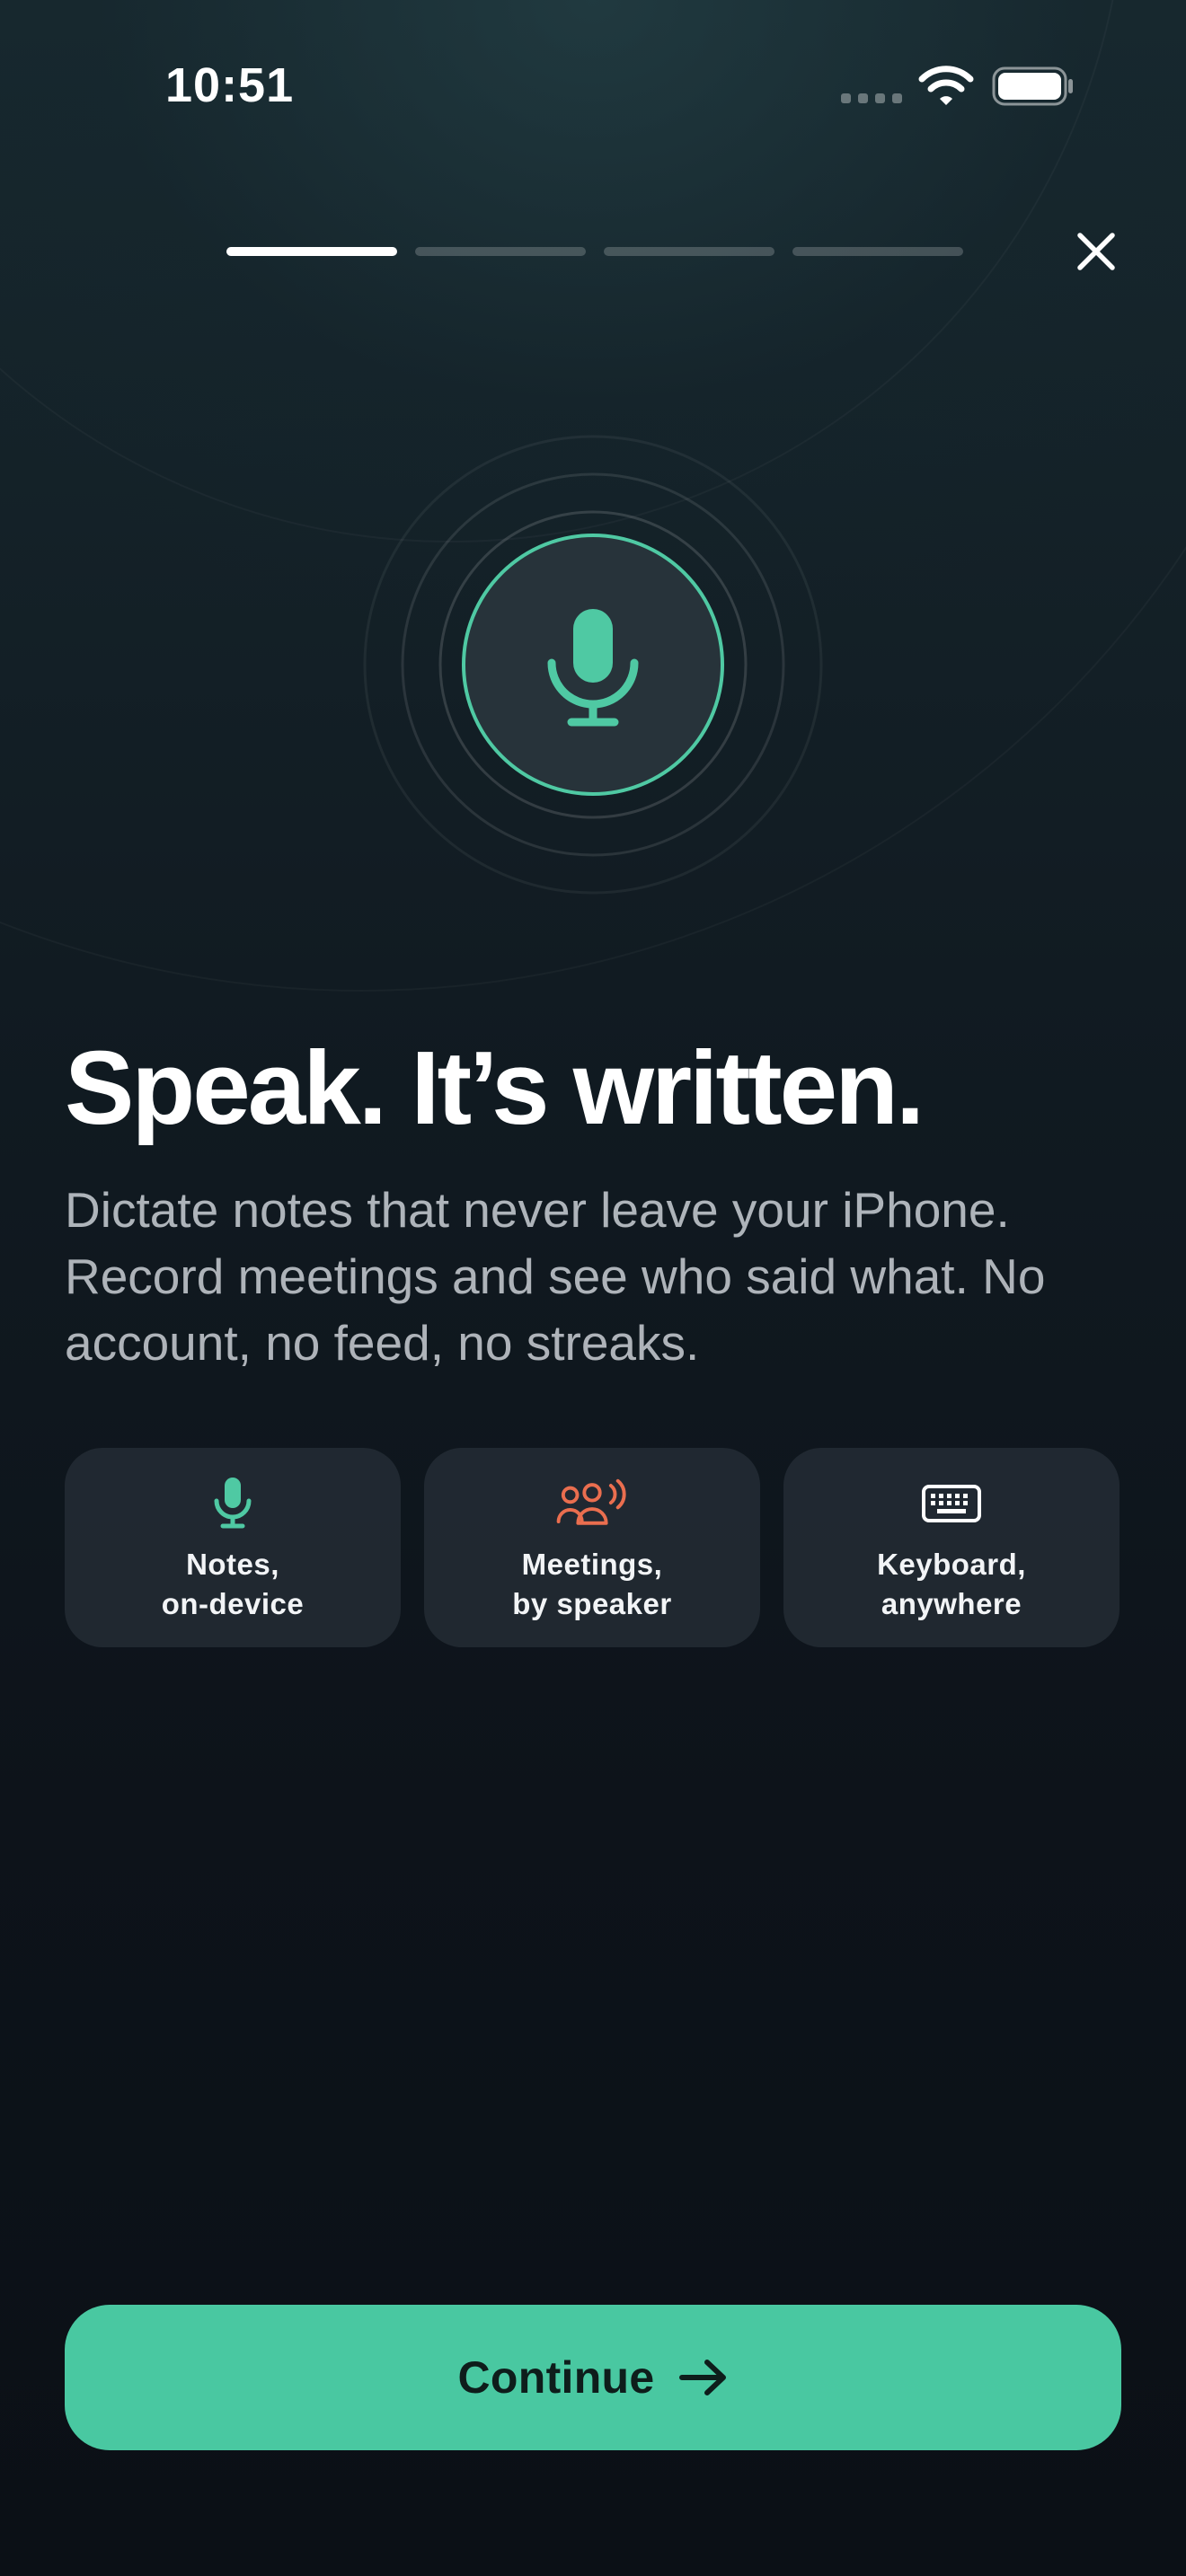  Describe the element at coordinates (593, 85) in the screenshot. I see `status-bar: 10:51` at that location.